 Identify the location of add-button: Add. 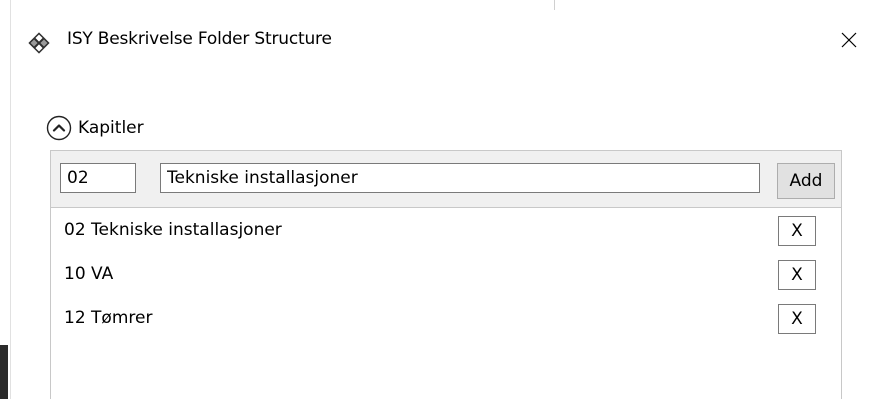
(806, 181).